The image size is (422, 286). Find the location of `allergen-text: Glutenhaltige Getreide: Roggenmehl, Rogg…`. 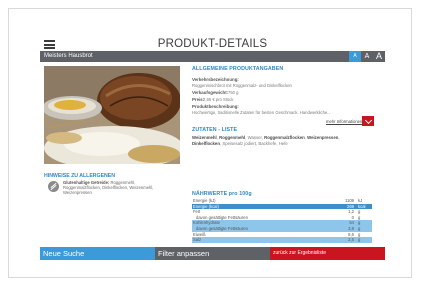

allergen-text: Glutenhaltige Getreide: Roggenmehl, Rogg… is located at coordinates (118, 188).